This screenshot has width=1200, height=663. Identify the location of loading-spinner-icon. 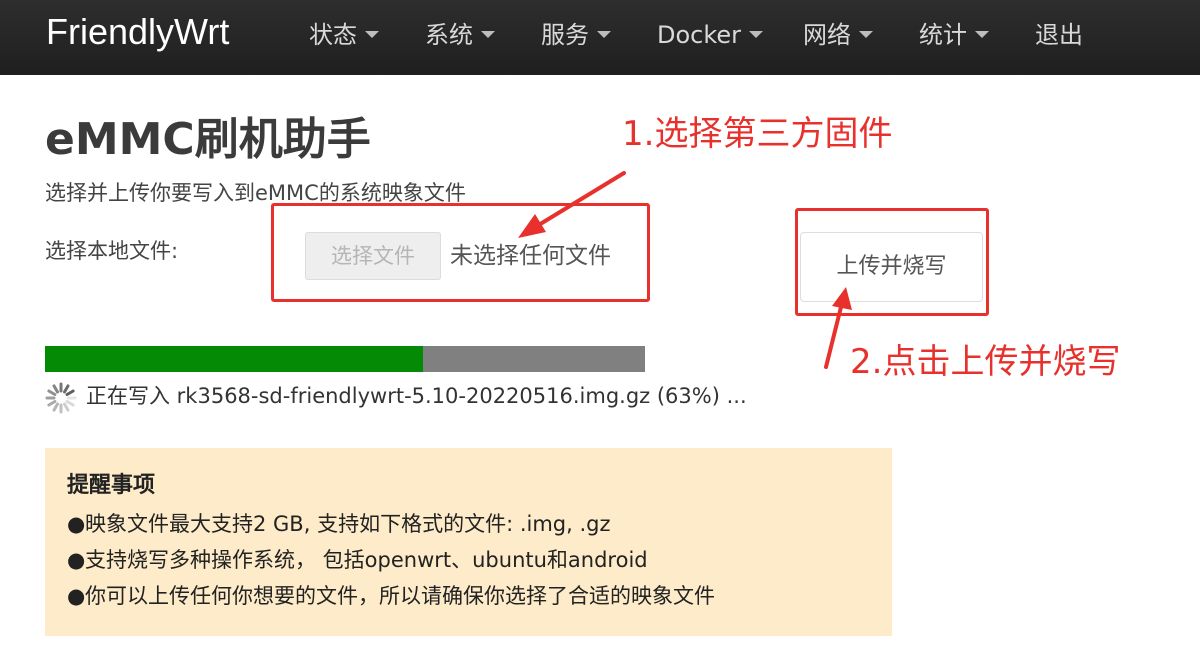
(61, 398).